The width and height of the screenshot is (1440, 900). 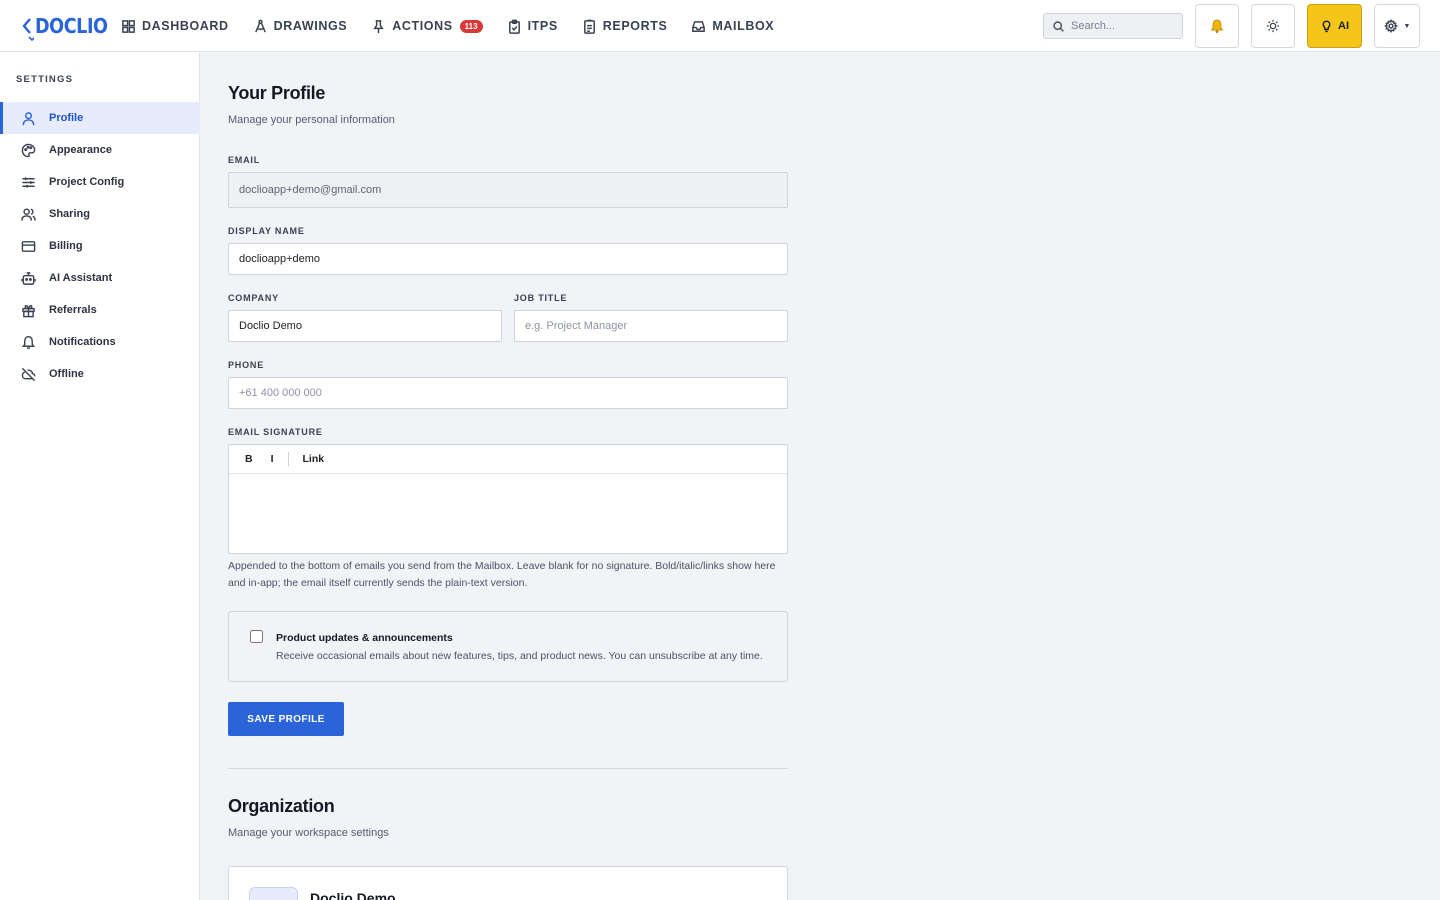 I want to click on nav-reports: REPORTS, so click(x=625, y=26).